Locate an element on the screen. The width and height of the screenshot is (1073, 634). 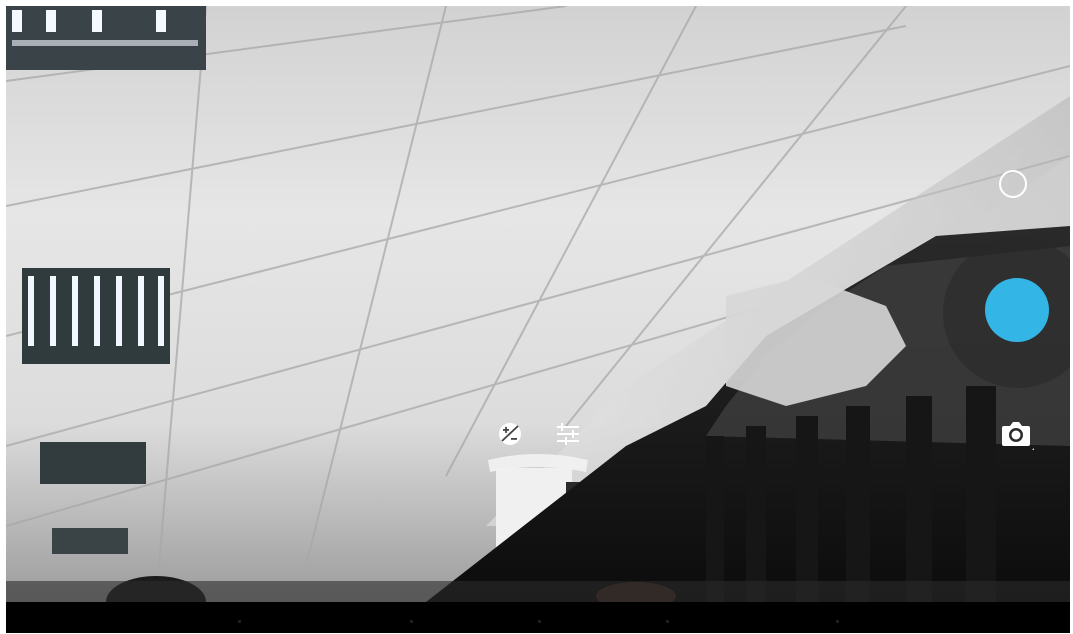
nav-extra-button is located at coordinates (837, 621).